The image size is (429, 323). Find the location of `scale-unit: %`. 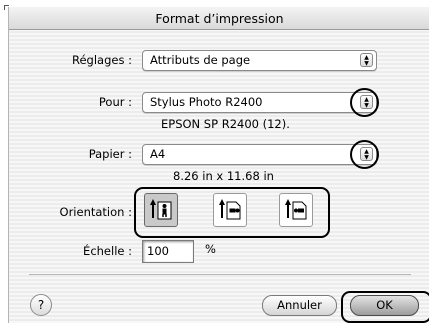

scale-unit: % is located at coordinates (210, 249).